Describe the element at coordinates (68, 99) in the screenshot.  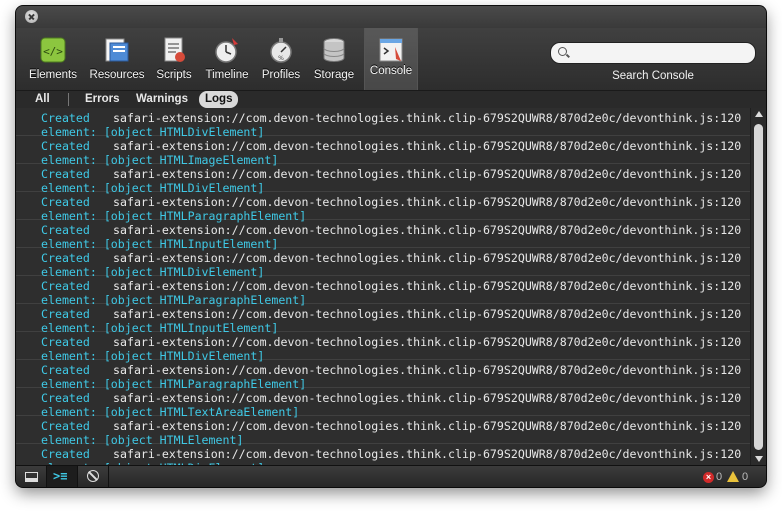
I see `filter-divider` at that location.